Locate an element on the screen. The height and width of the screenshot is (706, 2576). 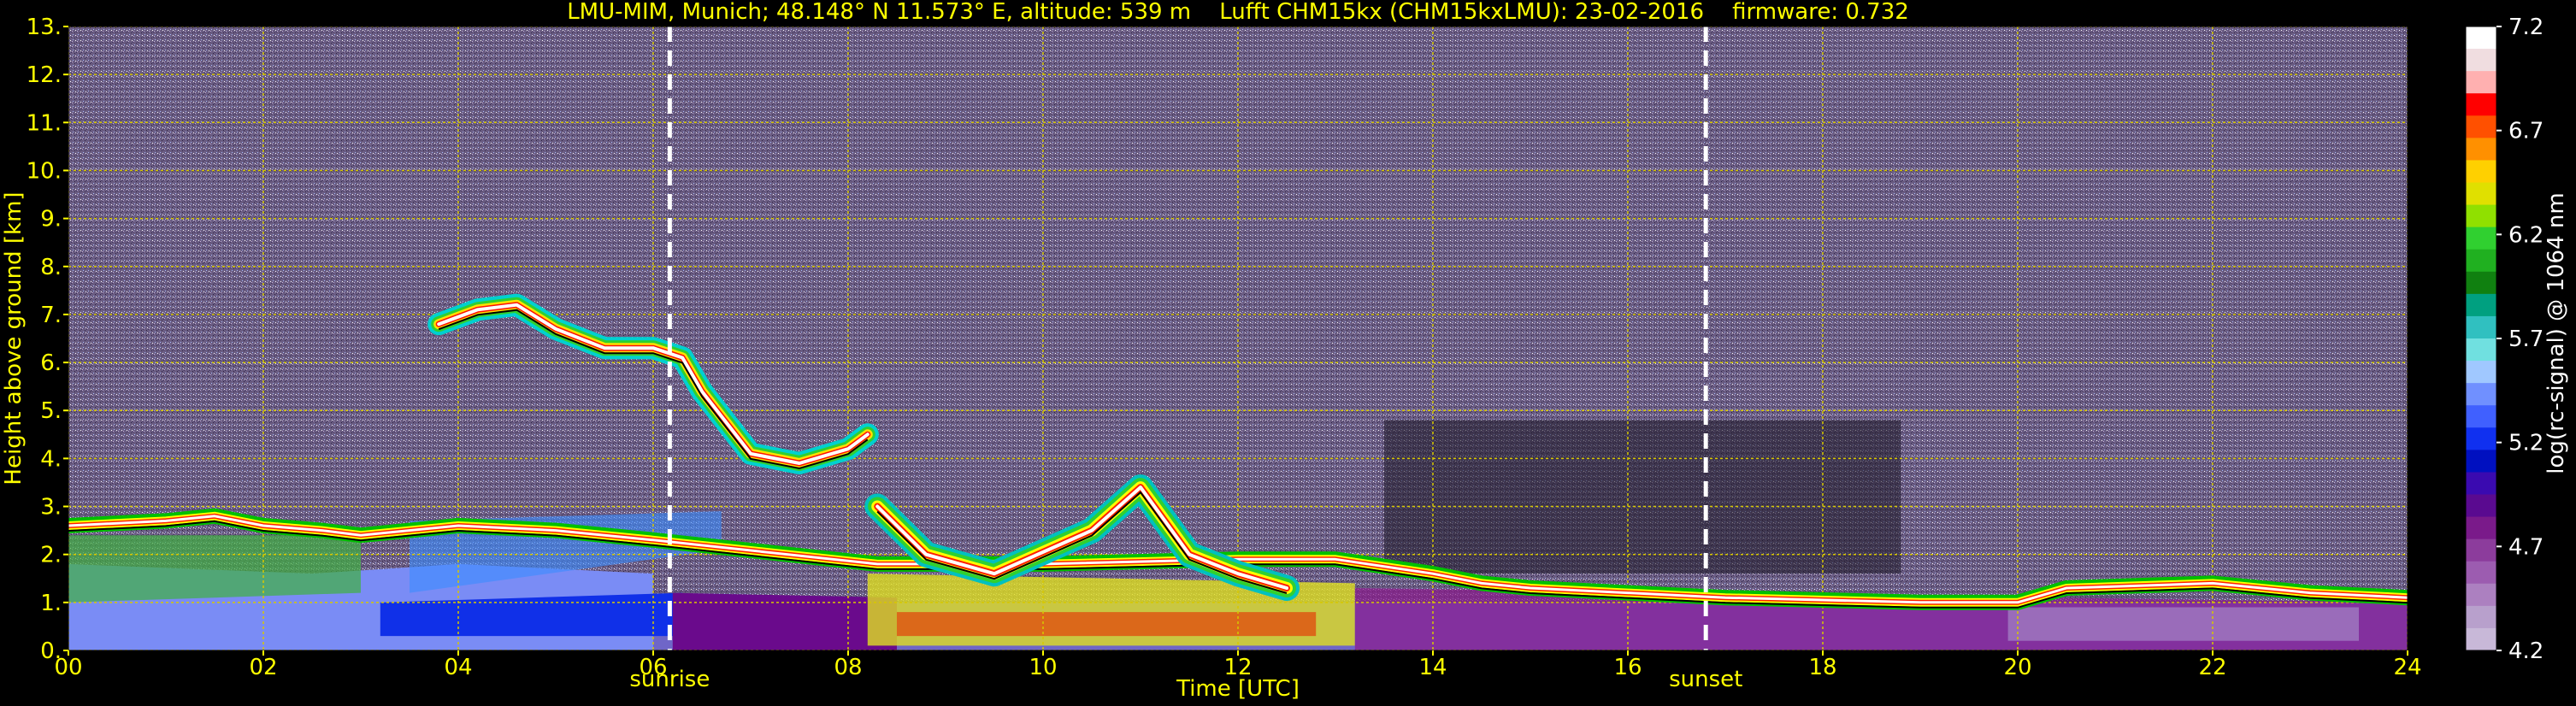
y-tick-label: 6. is located at coordinates (51, 363).